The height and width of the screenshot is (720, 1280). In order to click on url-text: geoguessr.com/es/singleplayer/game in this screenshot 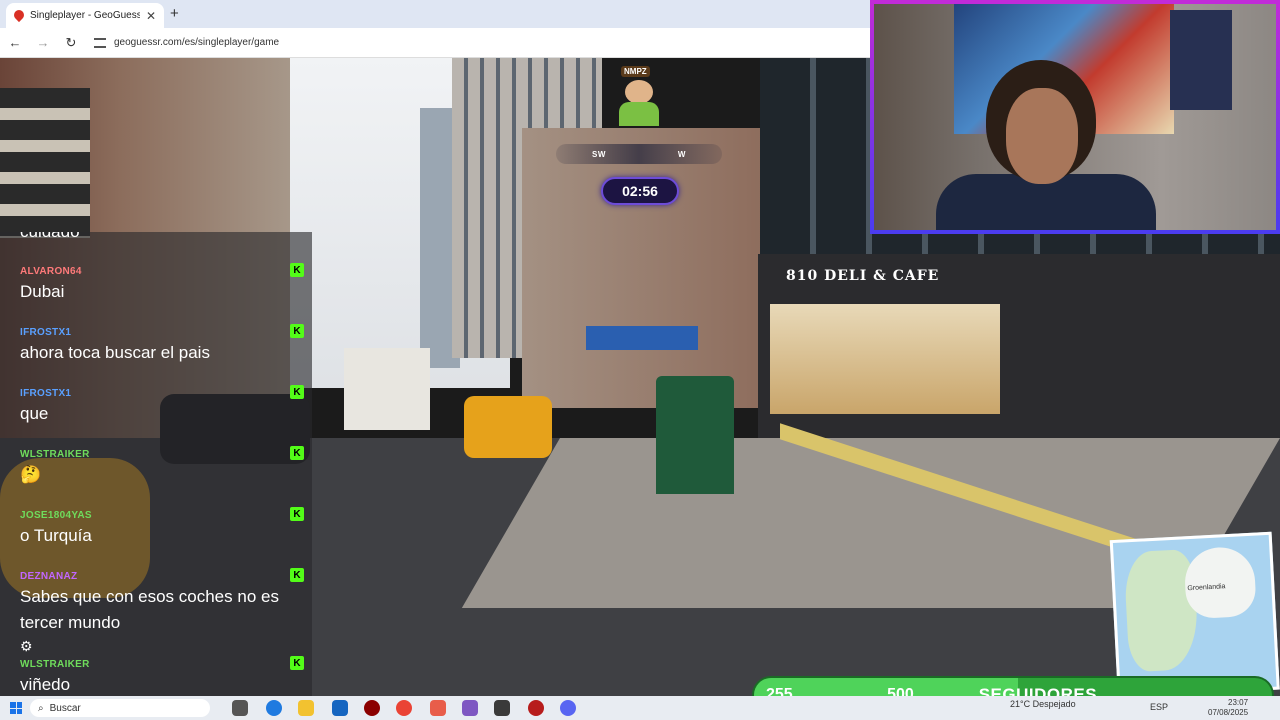, I will do `click(197, 42)`.